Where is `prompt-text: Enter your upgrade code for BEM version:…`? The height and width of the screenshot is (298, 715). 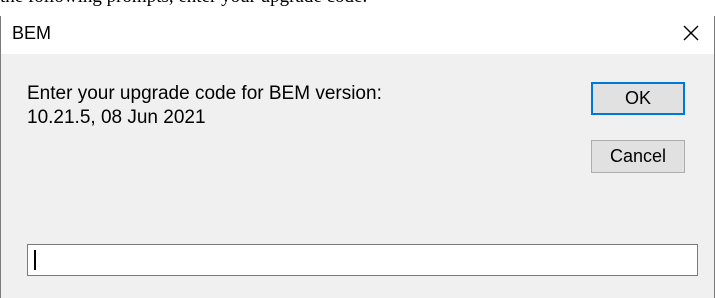 prompt-text: Enter your upgrade code for BEM version:… is located at coordinates (204, 106).